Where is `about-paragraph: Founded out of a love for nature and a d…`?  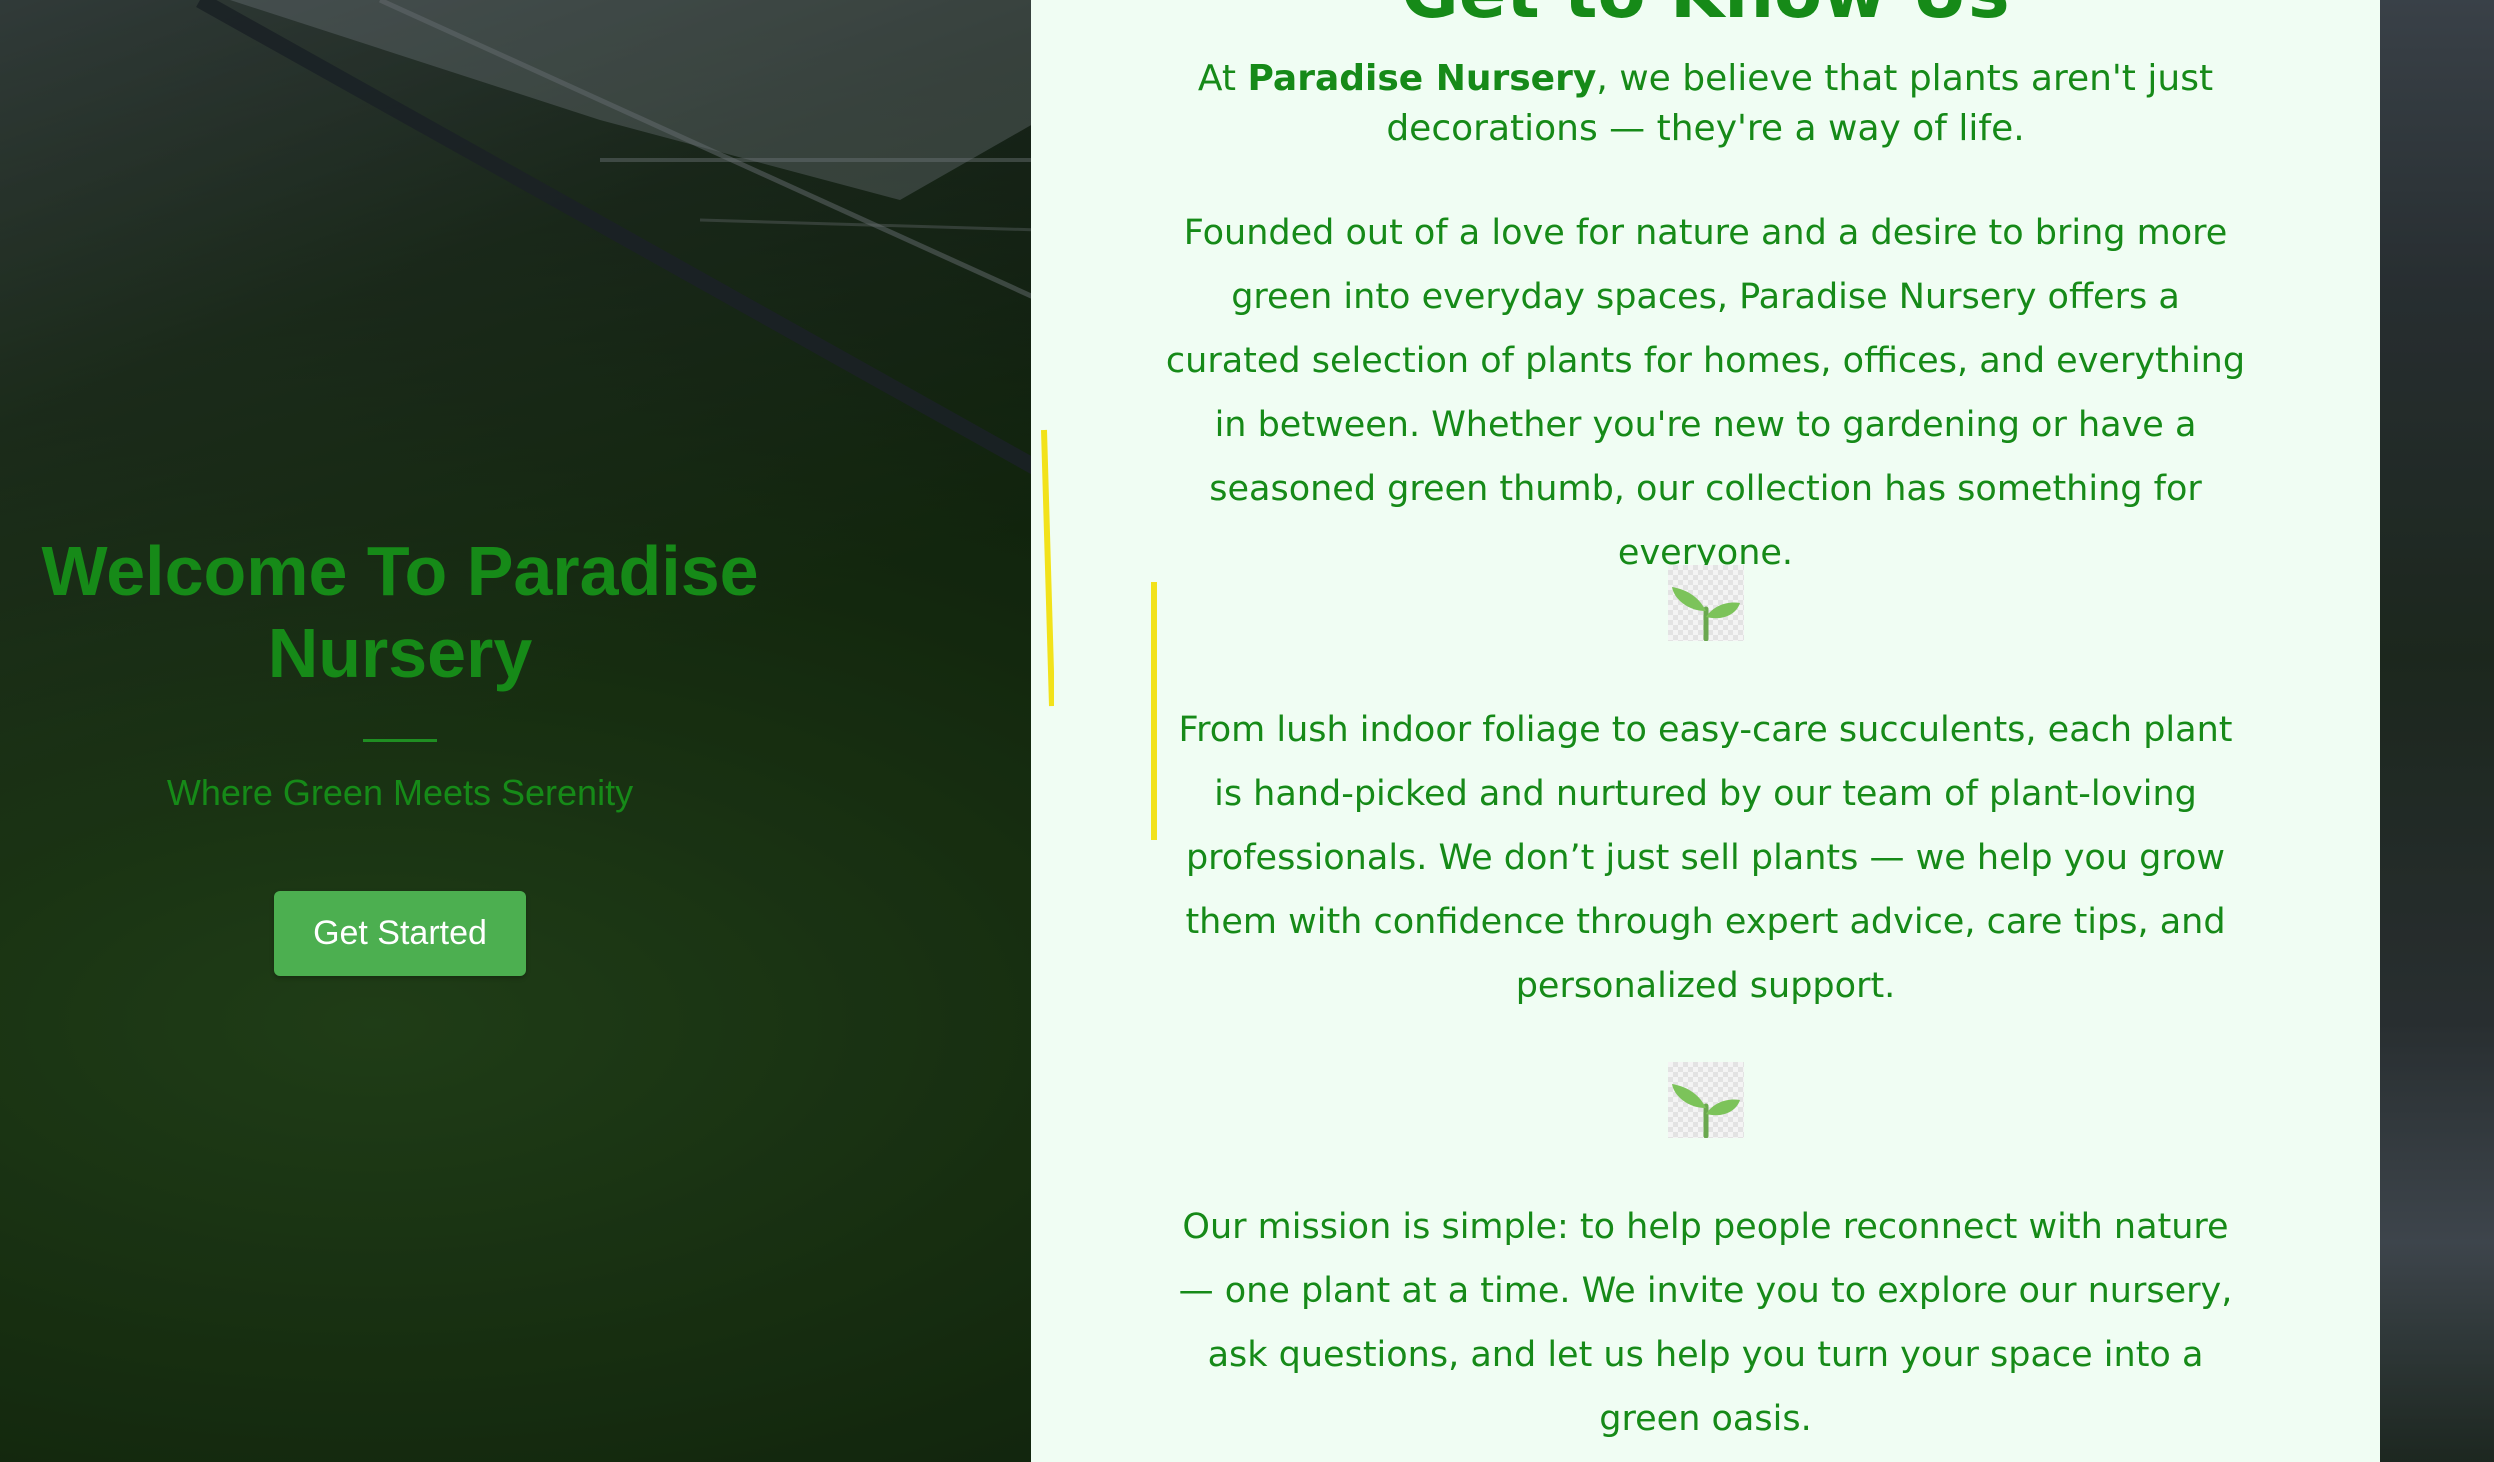
about-paragraph: Founded out of a love for nature and a d… is located at coordinates (1705, 393).